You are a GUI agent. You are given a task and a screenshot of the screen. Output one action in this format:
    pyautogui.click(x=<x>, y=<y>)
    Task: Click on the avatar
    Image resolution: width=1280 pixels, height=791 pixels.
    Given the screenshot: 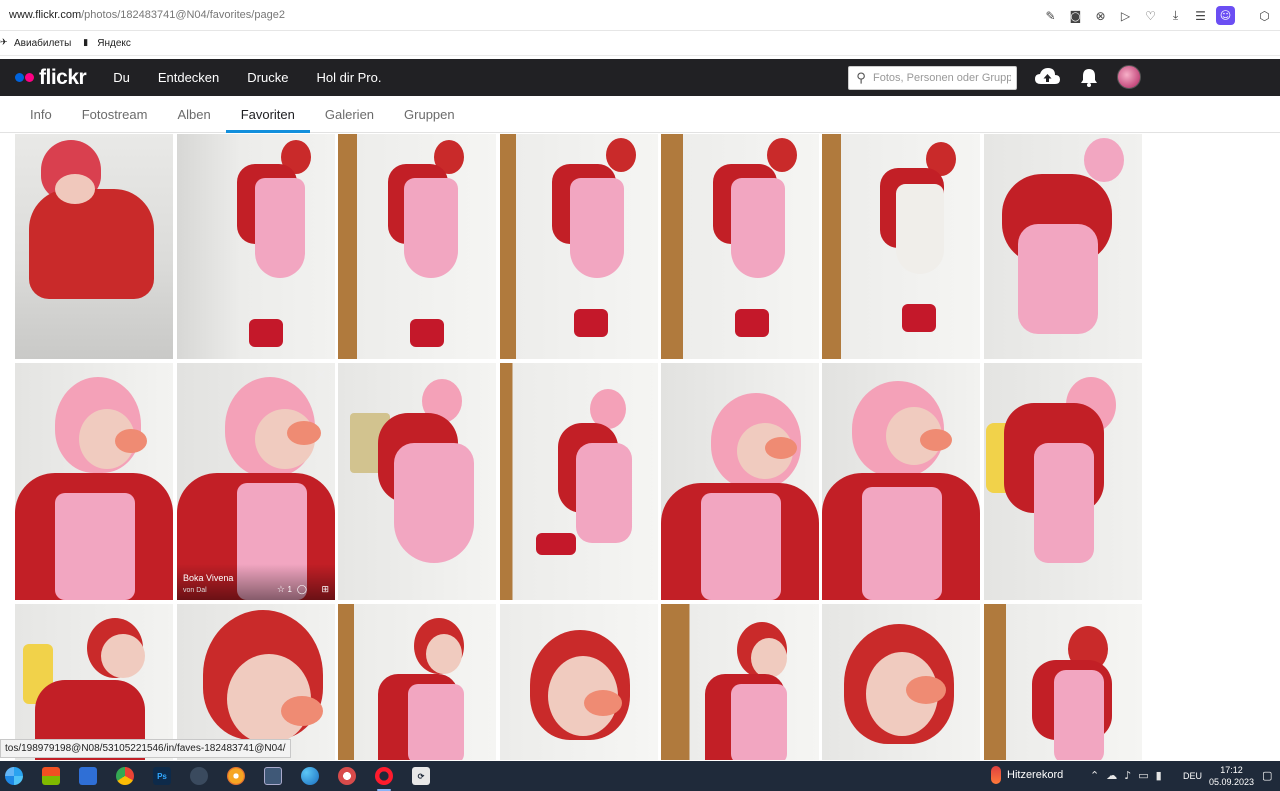 What is the action you would take?
    pyautogui.click(x=1129, y=77)
    